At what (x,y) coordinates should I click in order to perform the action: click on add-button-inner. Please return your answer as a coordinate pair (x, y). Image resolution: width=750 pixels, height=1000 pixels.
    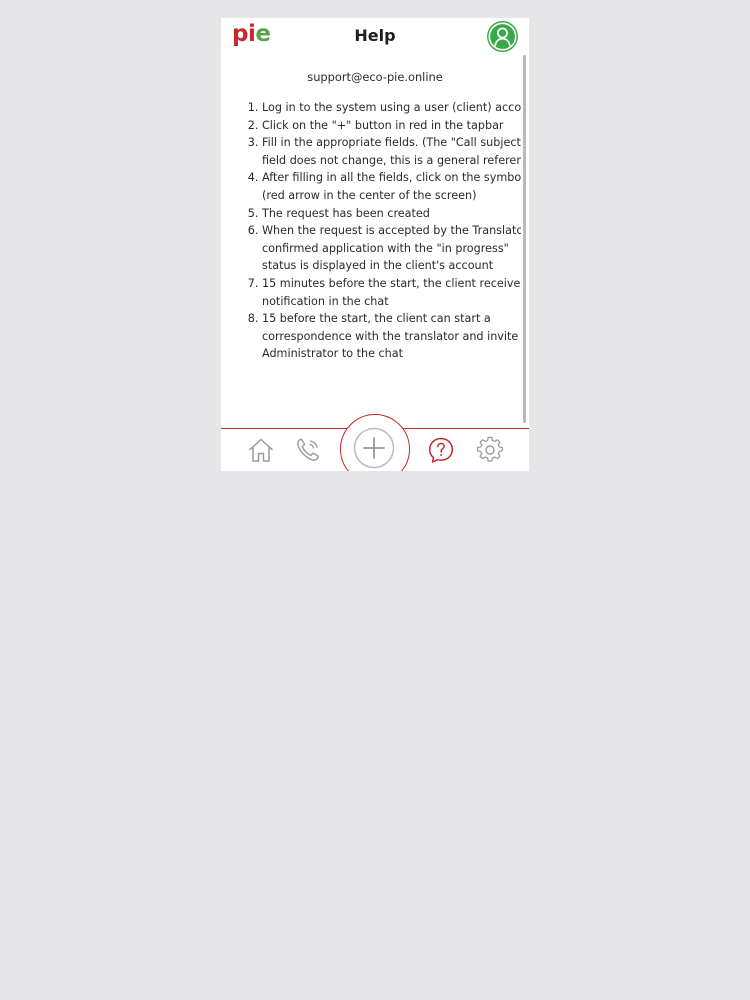
    Looking at the image, I should click on (374, 447).